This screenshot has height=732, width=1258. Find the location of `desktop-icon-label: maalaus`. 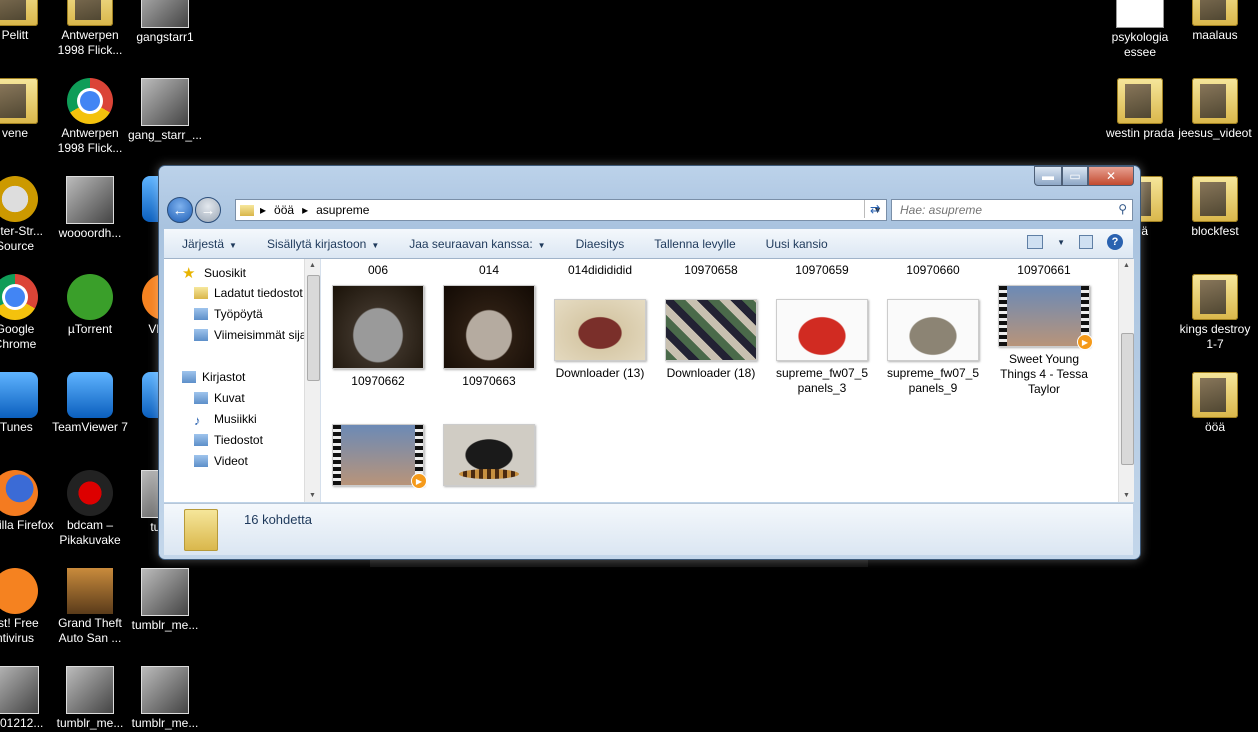

desktop-icon-label: maalaus is located at coordinates (1215, 35).